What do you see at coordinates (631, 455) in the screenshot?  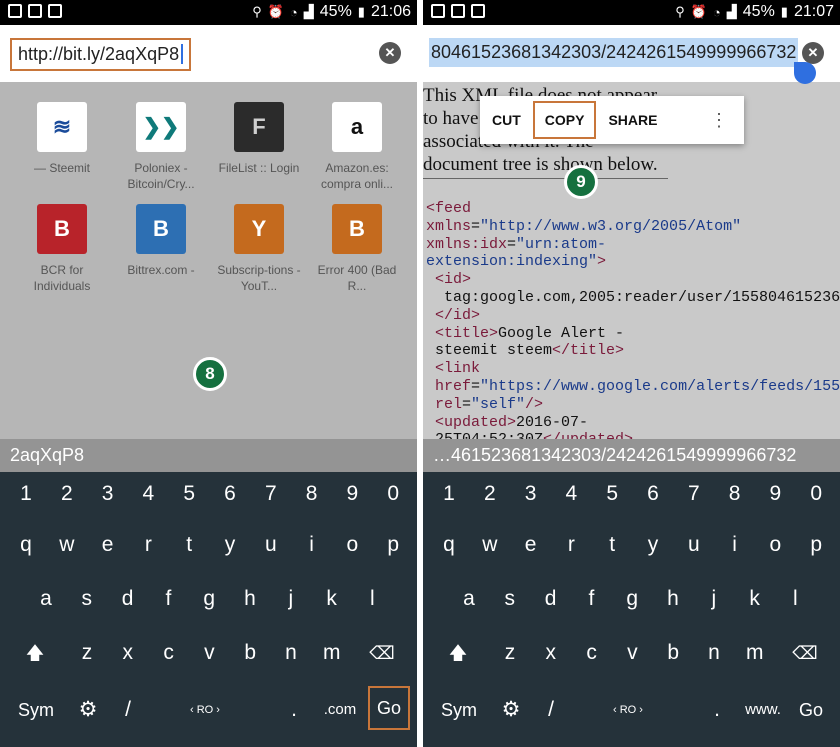 I see `suggestion-strip: …461523681342303/2424261549999966732` at bounding box center [631, 455].